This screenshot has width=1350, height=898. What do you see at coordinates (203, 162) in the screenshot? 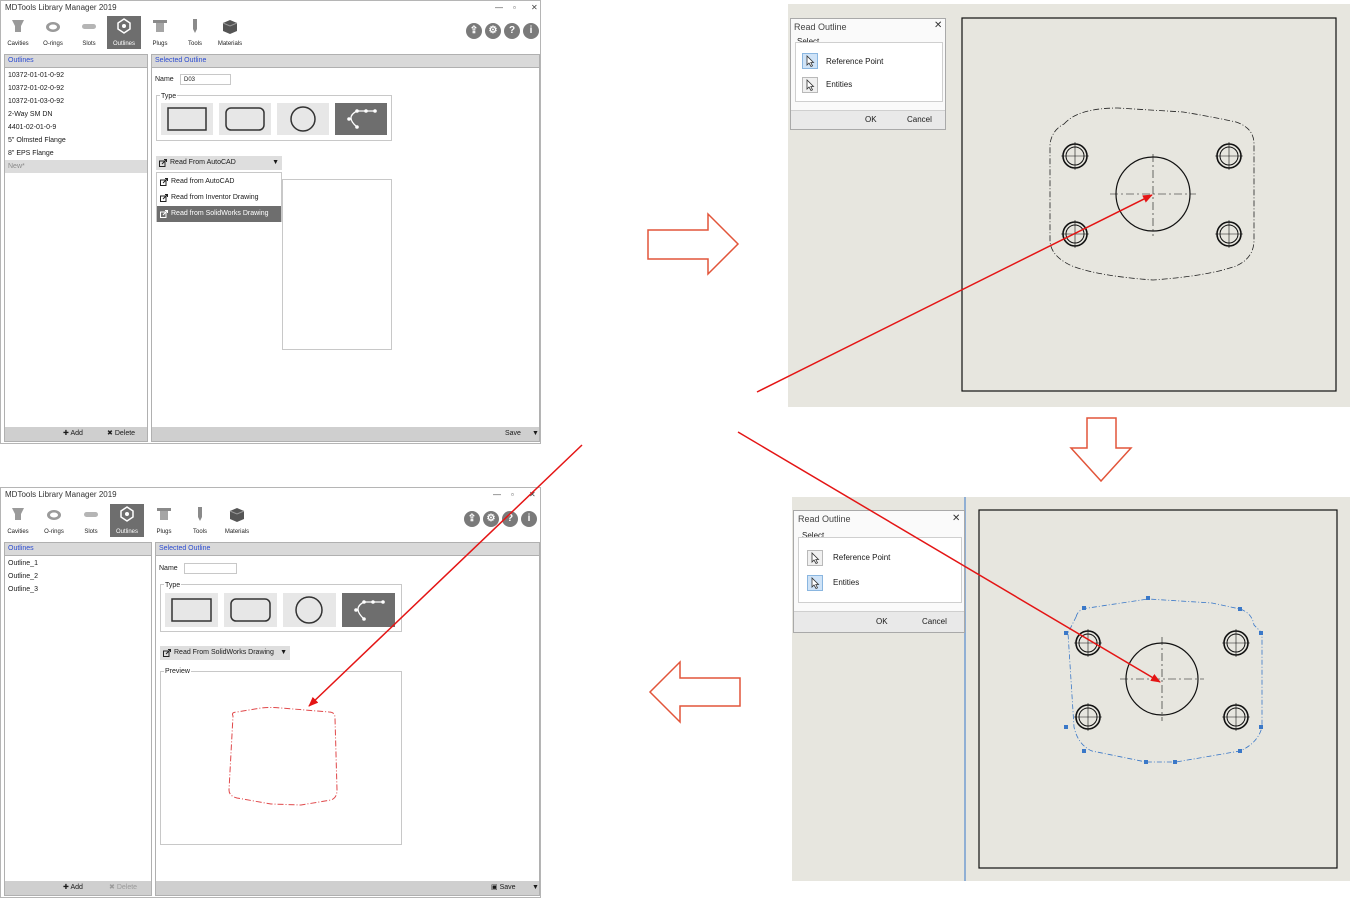
I see `dropdown-value: Read From AutoCAD` at bounding box center [203, 162].